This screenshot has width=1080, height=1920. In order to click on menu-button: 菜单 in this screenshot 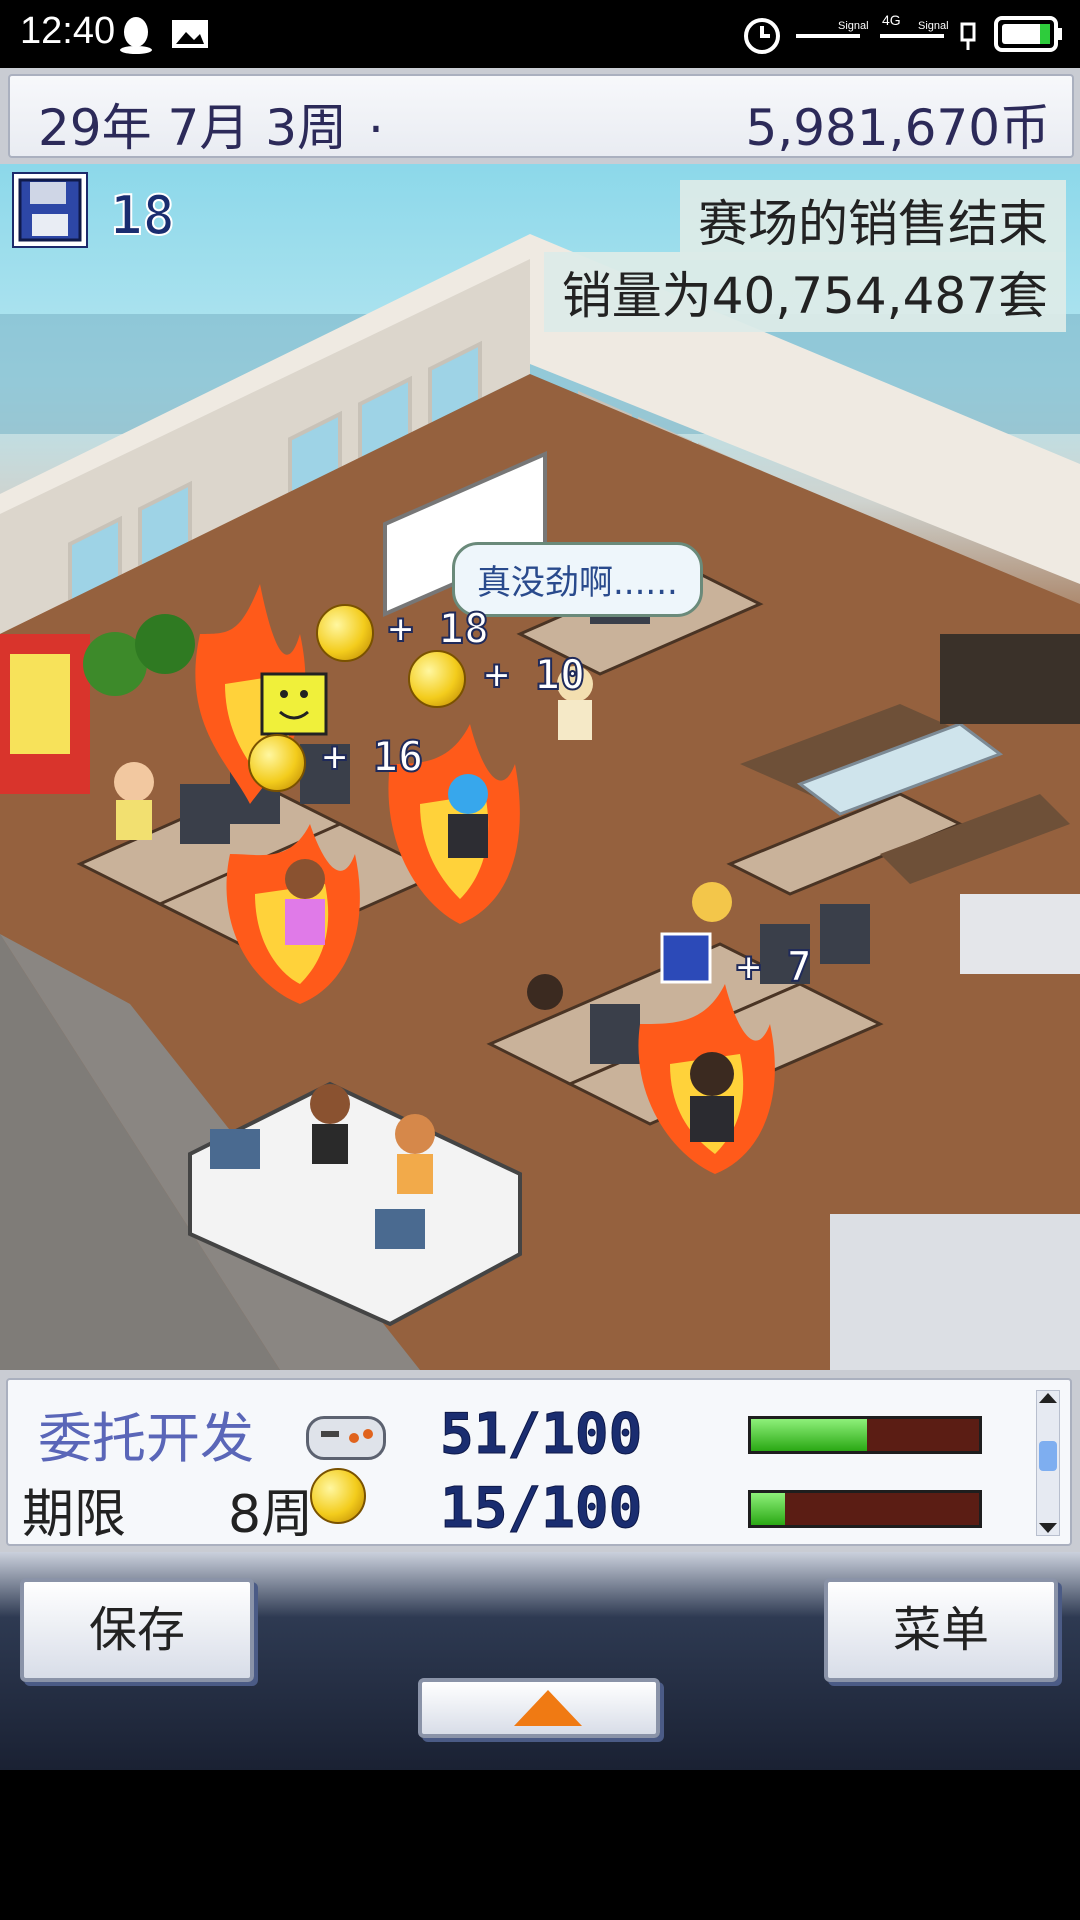, I will do `click(941, 1630)`.